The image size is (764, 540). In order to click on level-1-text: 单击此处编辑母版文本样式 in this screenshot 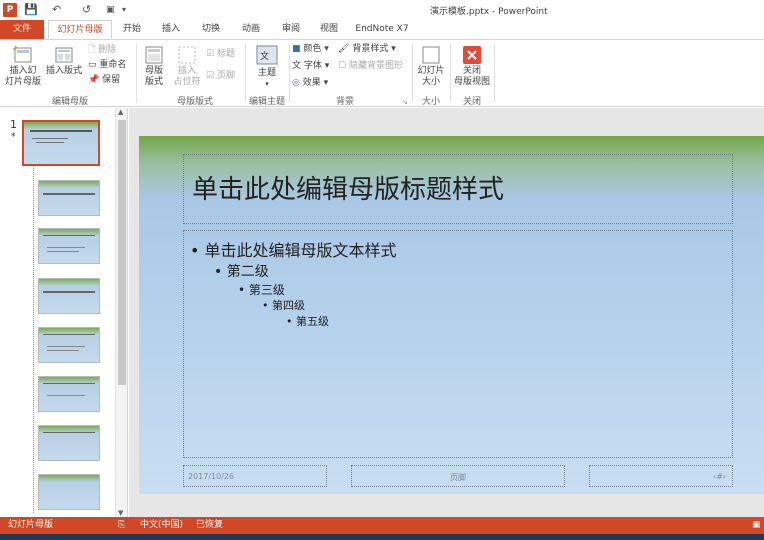, I will do `click(300, 250)`.